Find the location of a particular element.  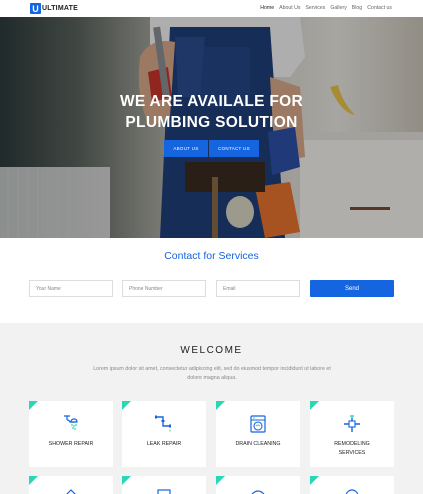

about-us-button: ABOUT US is located at coordinates (186, 148).